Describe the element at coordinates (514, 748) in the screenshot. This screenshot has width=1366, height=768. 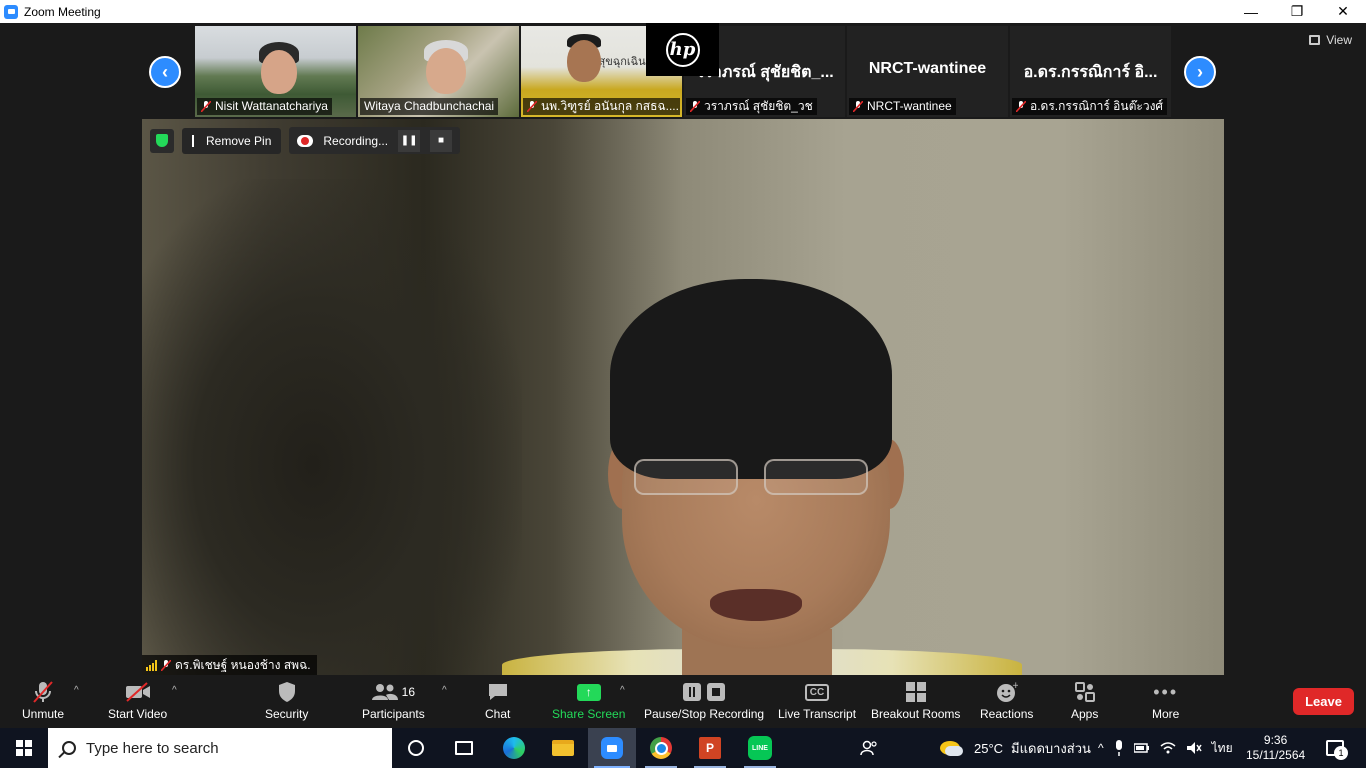
I see `edge-app` at that location.